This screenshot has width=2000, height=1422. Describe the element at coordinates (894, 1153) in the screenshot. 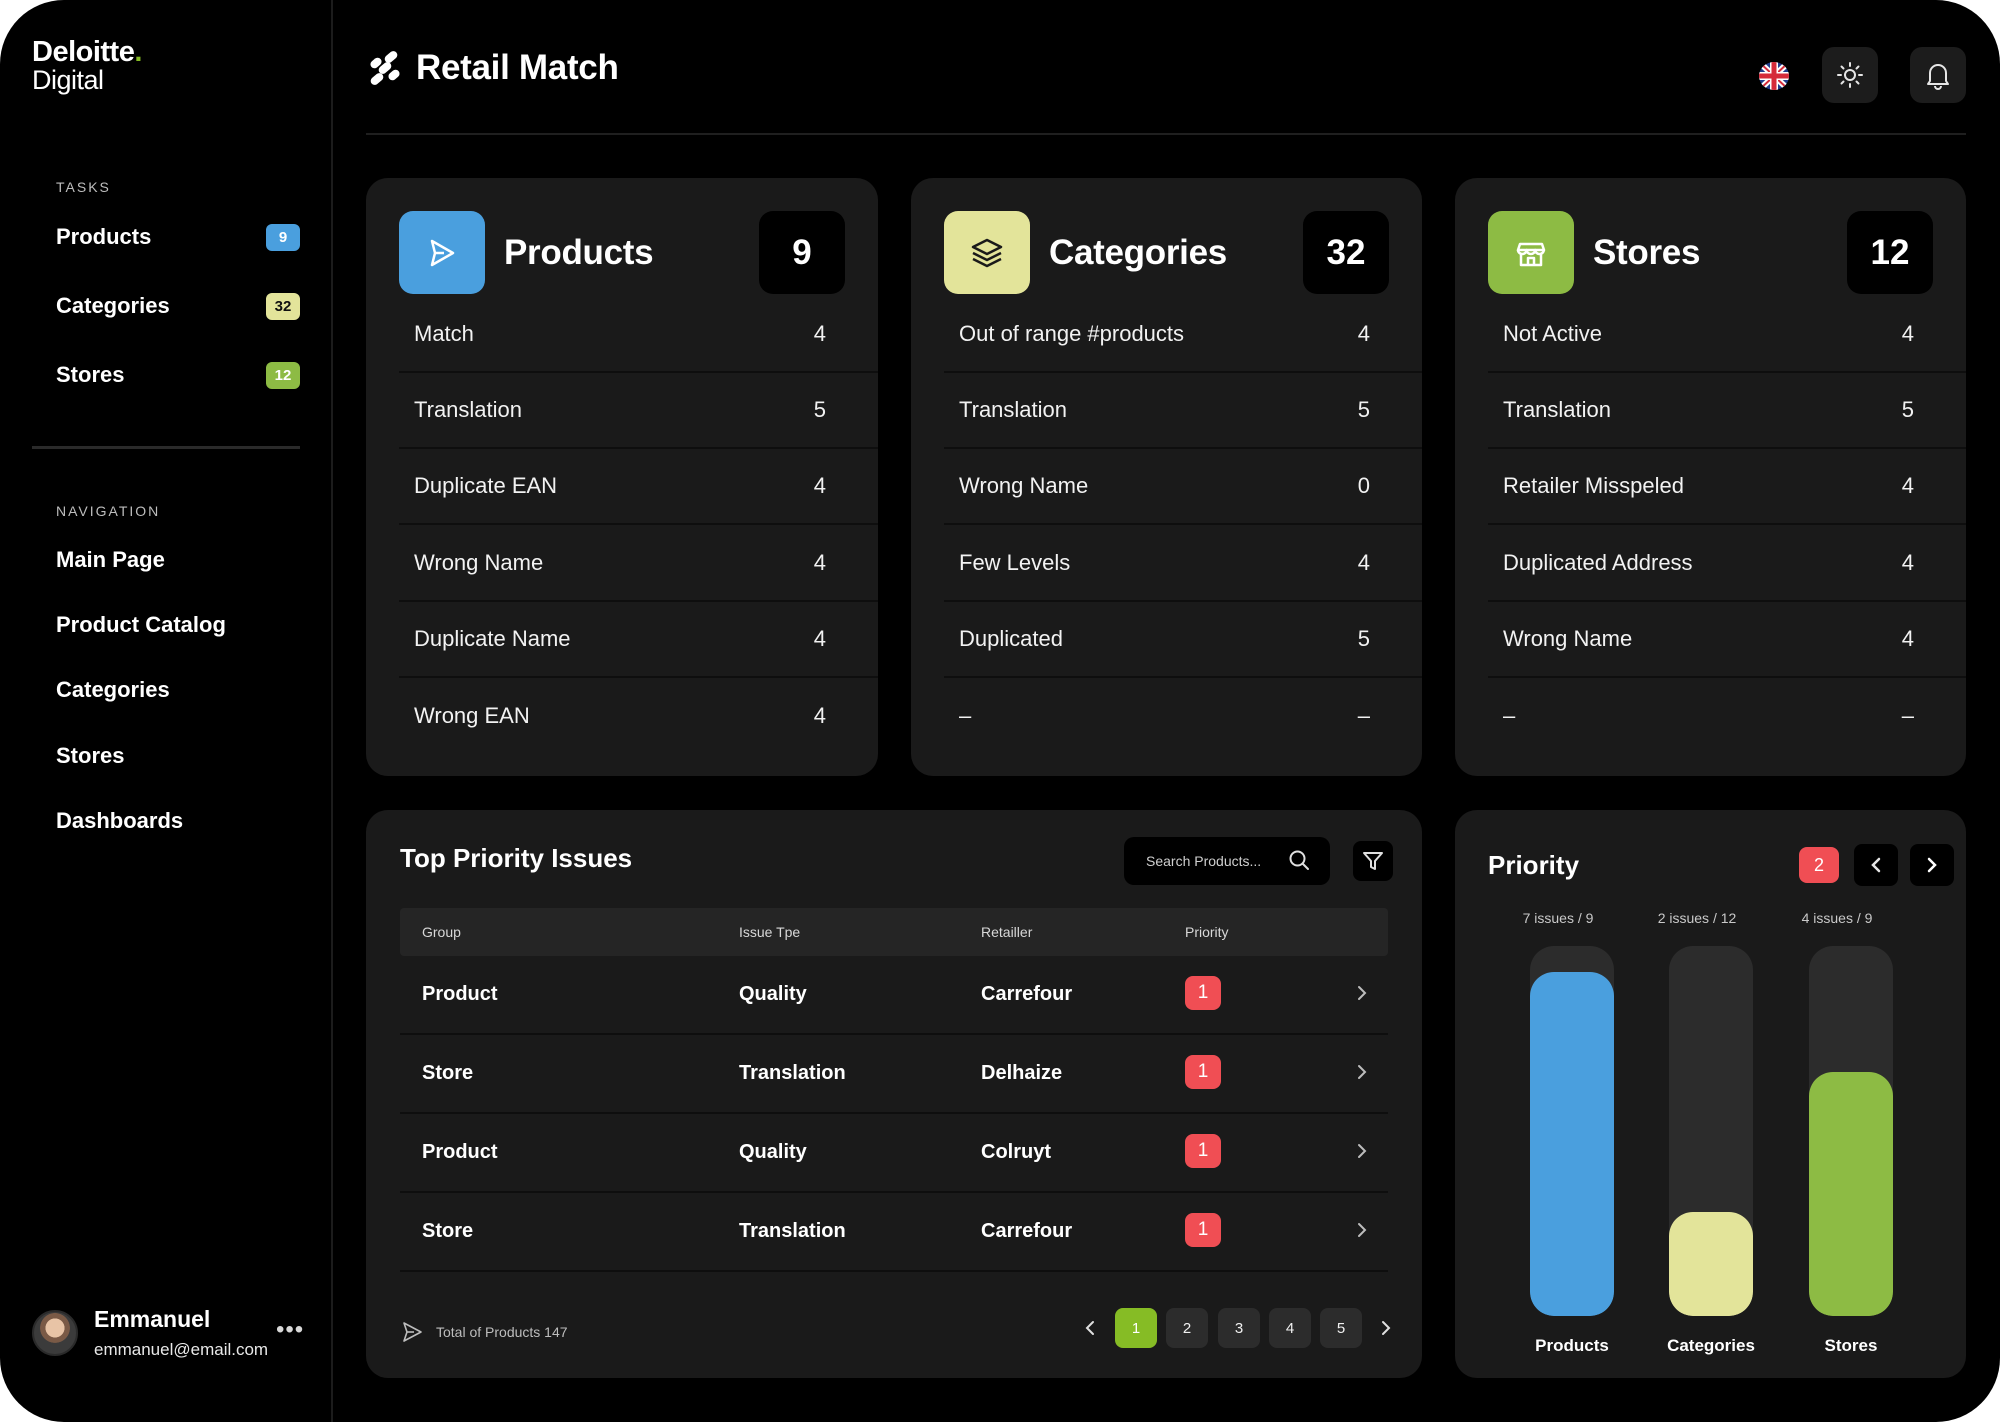

I see `table-row: Product Quality Colruyt 1` at that location.